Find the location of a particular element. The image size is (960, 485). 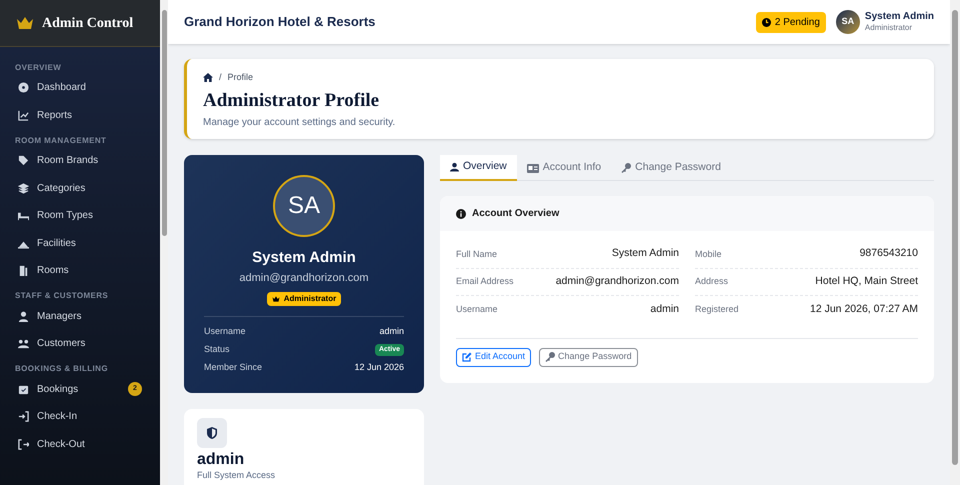

detail-label: Member Since is located at coordinates (233, 367).